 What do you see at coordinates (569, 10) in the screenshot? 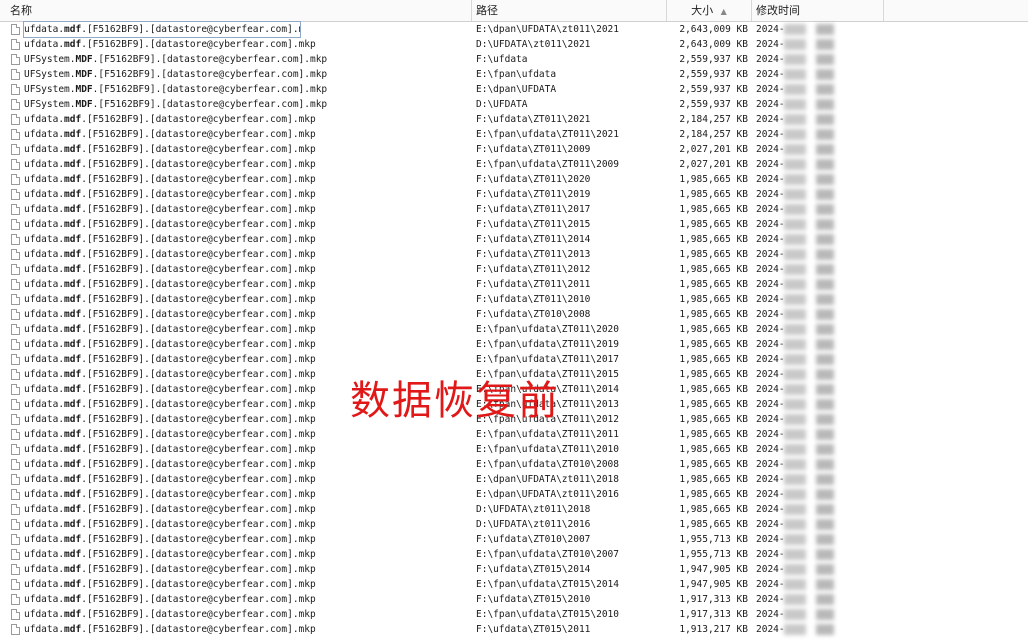
I see `column-path-header: 路径` at bounding box center [569, 10].